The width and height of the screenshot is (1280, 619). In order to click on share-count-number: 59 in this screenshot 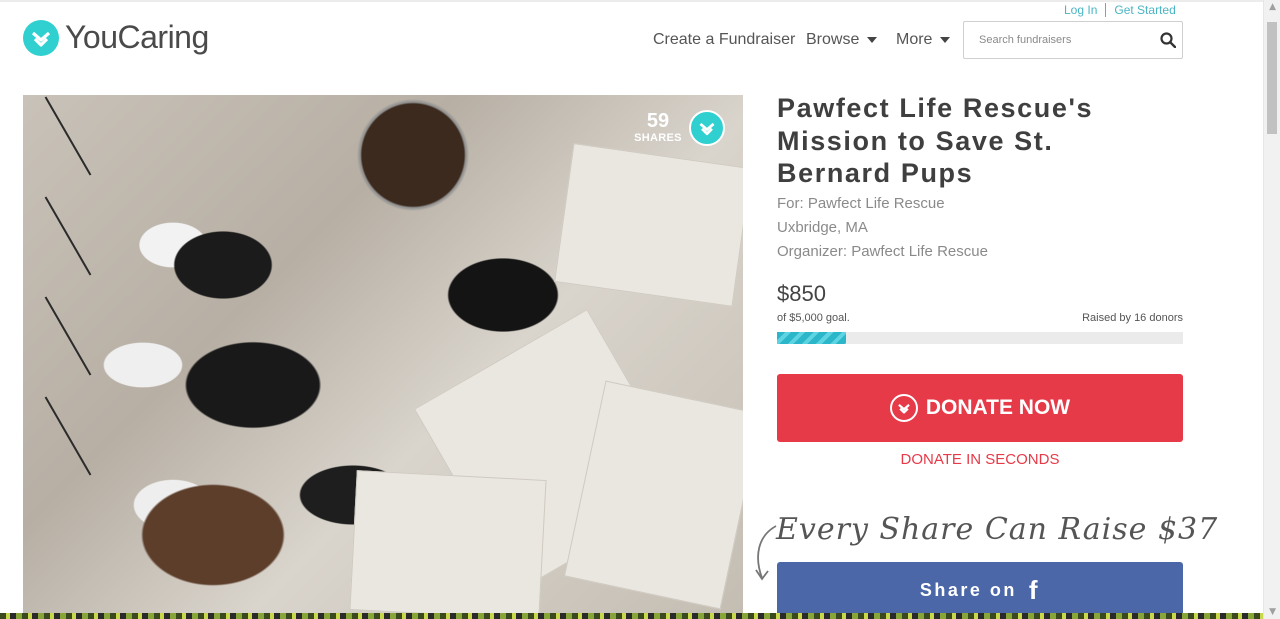, I will do `click(658, 121)`.